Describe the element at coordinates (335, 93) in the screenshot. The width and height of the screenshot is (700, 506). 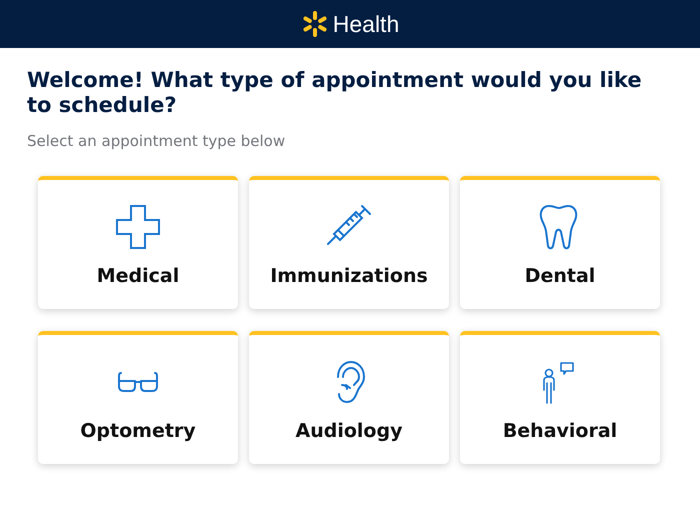
I see `page-heading: Welcome! What type of appointment would you like to schedule?` at that location.